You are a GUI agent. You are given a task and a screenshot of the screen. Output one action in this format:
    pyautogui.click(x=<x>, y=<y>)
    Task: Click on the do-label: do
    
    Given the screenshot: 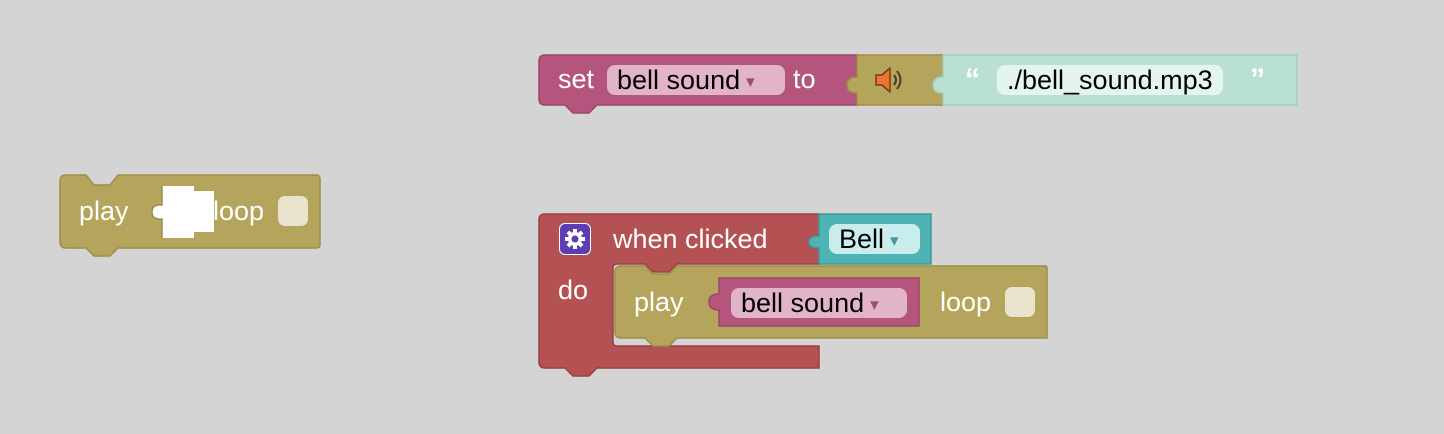 What is the action you would take?
    pyautogui.click(x=573, y=290)
    